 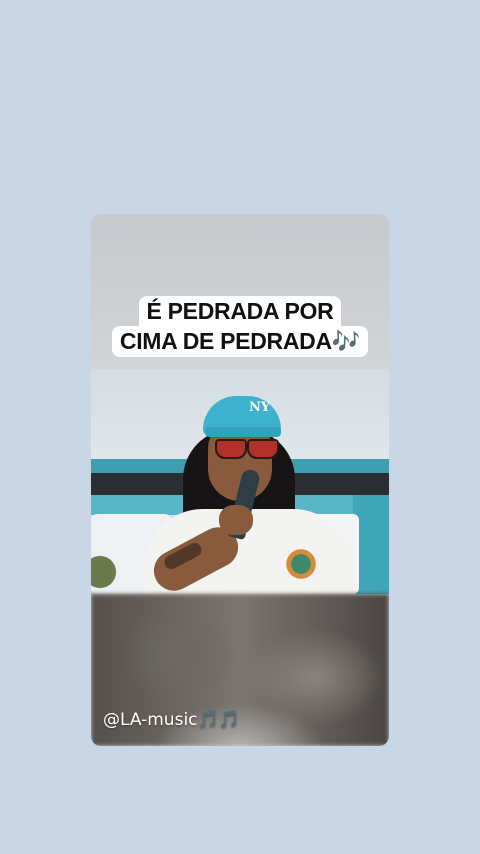 What do you see at coordinates (240, 341) in the screenshot?
I see `caption-line-2: CIMA DE PEDRADA🎶` at bounding box center [240, 341].